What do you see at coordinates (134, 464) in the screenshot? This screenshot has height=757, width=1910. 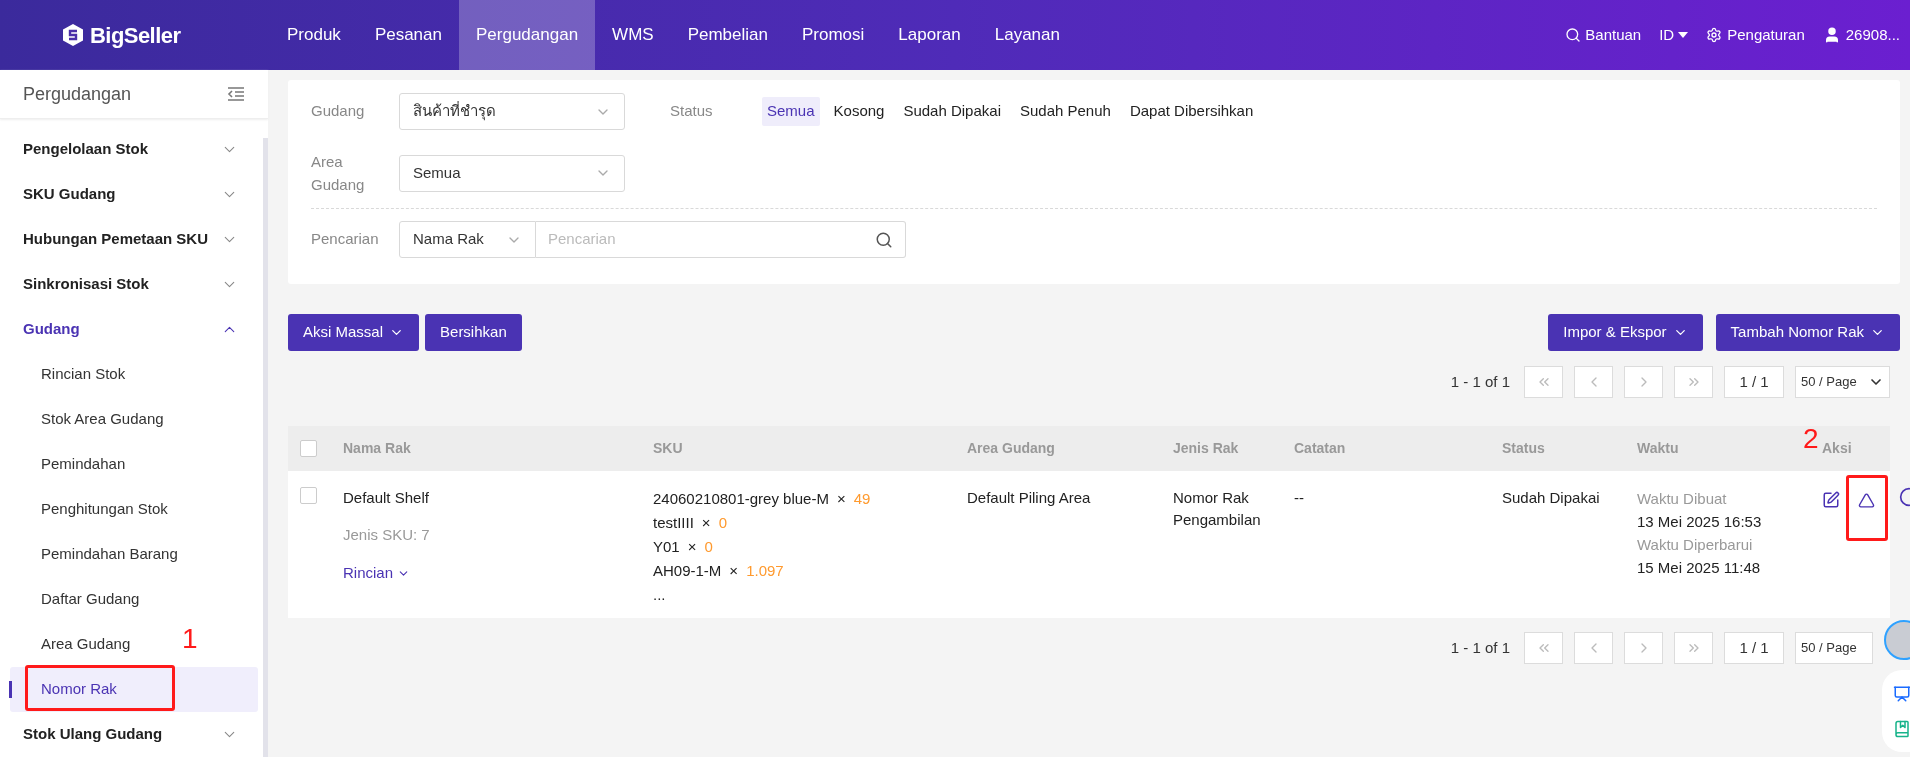 I see `sidebar-submenu-item: Pemindahan` at bounding box center [134, 464].